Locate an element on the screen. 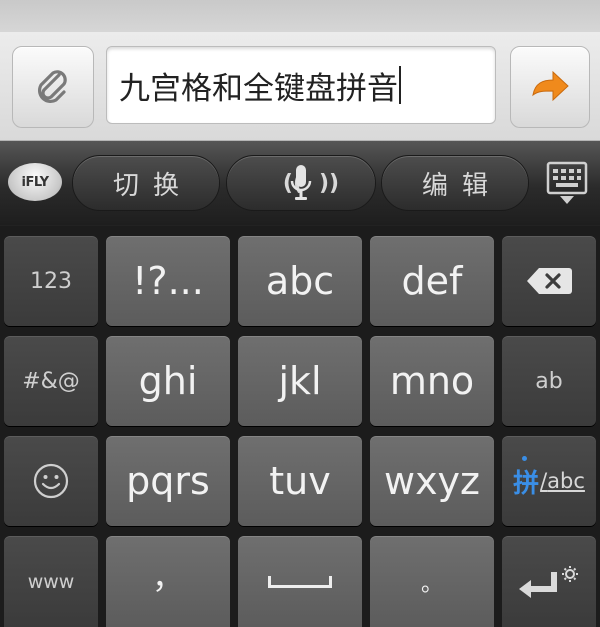 The image size is (600, 627). enter-gear-icon is located at coordinates (548, 581).